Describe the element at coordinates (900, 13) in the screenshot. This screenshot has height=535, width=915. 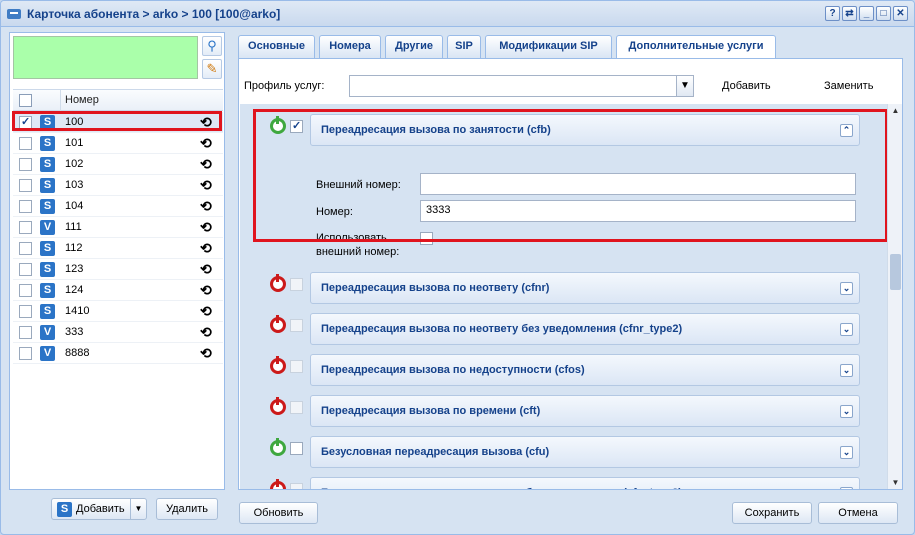
I see `close-button: ✕` at that location.